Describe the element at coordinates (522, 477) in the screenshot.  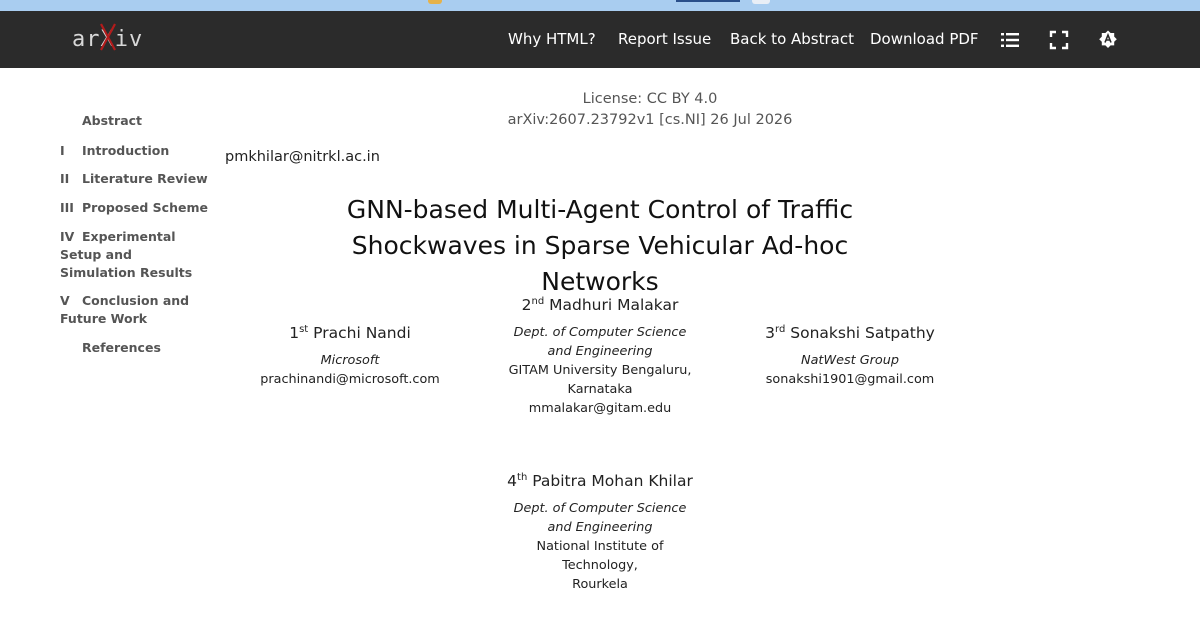
I see `ordinal-suffix: th` at that location.